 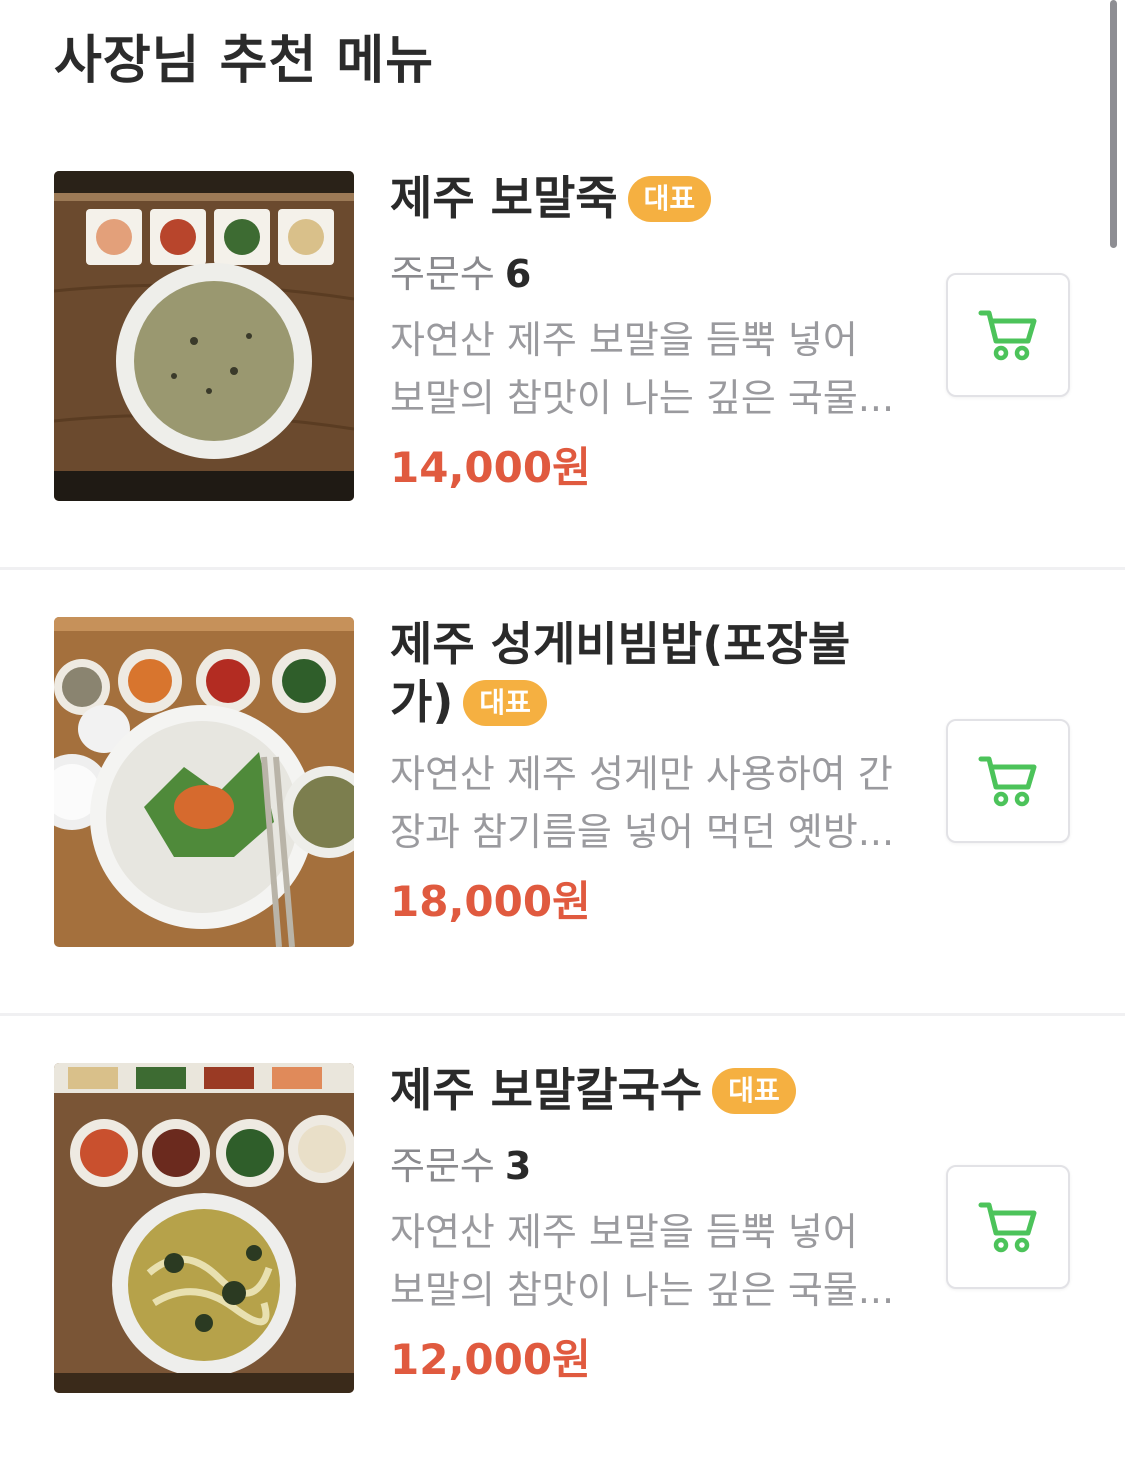 I want to click on menu-item-name-row: 제주 보말죽 대표, so click(x=645, y=198).